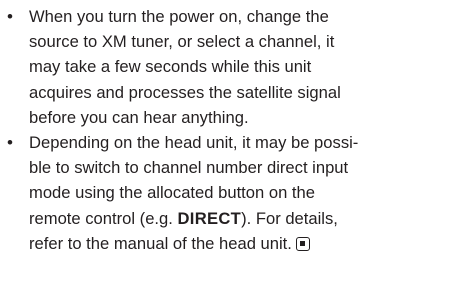 The width and height of the screenshot is (453, 282). What do you see at coordinates (103, 218) in the screenshot?
I see `note-text: remote control (e.g.` at bounding box center [103, 218].